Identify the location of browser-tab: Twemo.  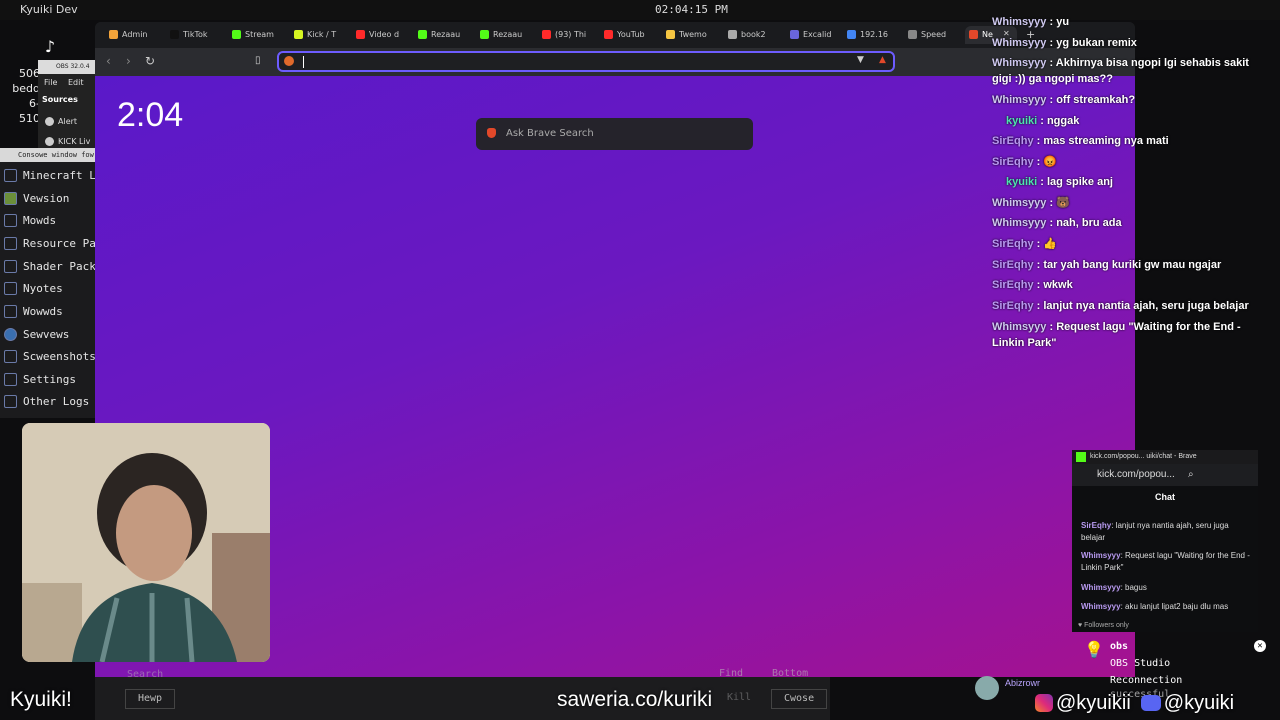
(692, 35).